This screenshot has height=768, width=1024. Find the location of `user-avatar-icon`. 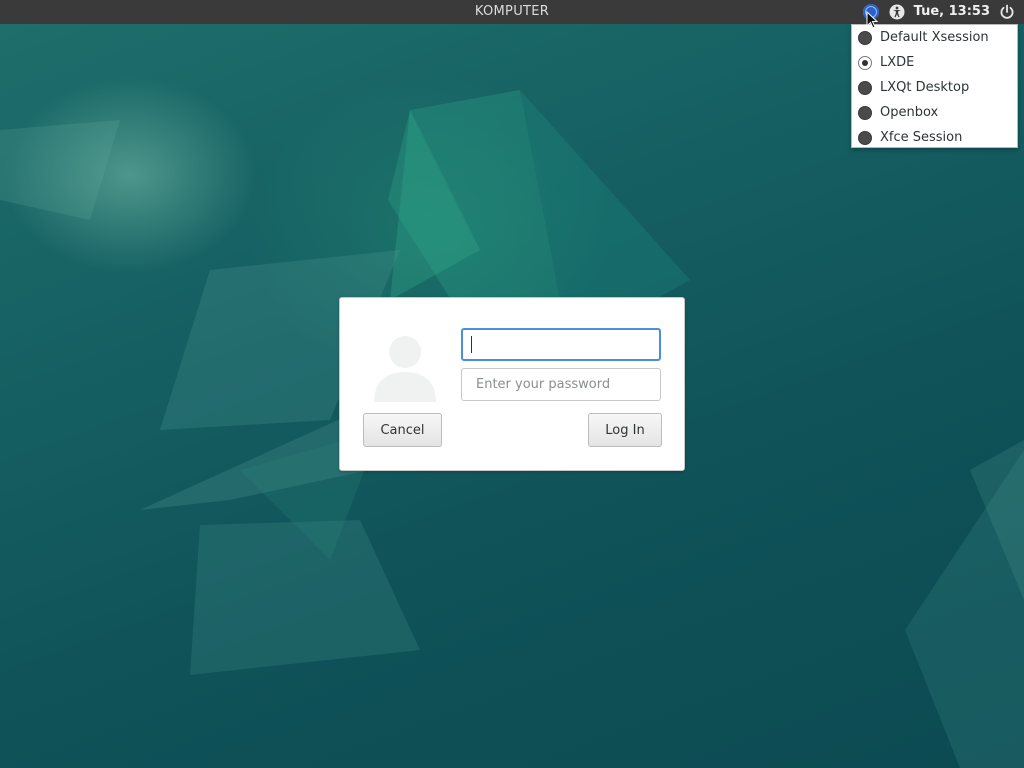

user-avatar-icon is located at coordinates (405, 369).